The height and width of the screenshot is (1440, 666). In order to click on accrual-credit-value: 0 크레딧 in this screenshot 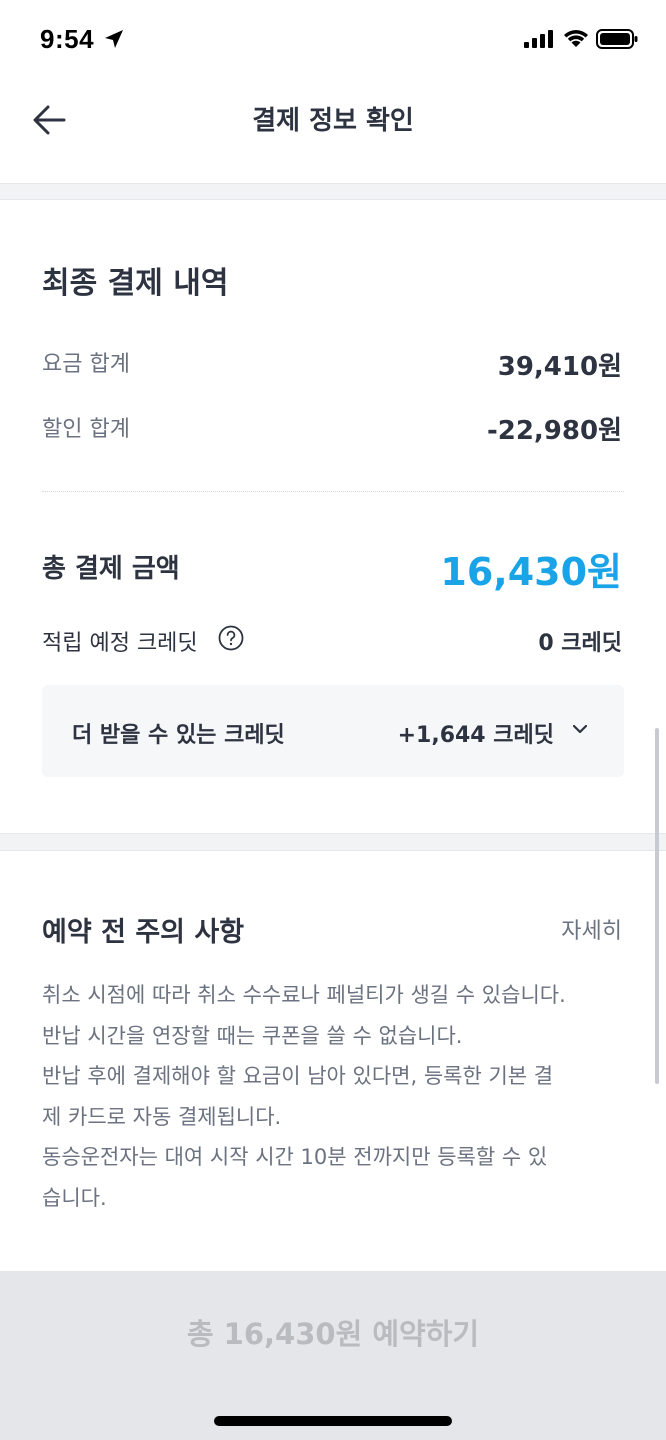, I will do `click(580, 643)`.